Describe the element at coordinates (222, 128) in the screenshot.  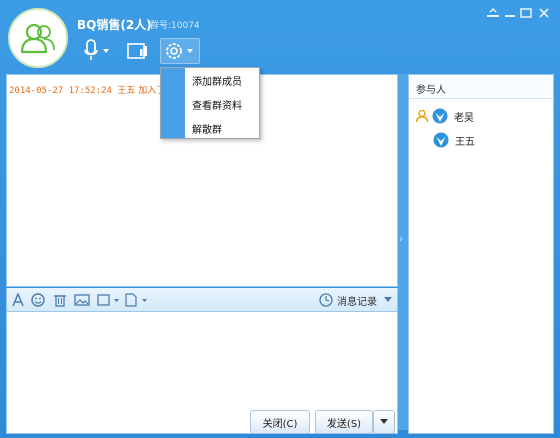
I see `menu-item-dissolve-group: 解散群` at that location.